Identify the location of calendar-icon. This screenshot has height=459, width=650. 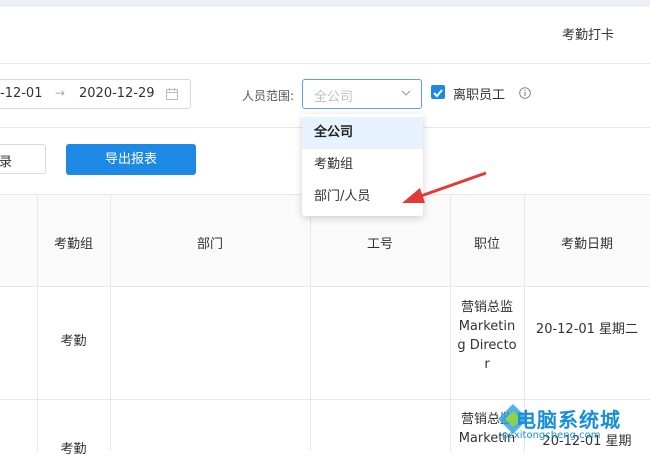
(172, 94).